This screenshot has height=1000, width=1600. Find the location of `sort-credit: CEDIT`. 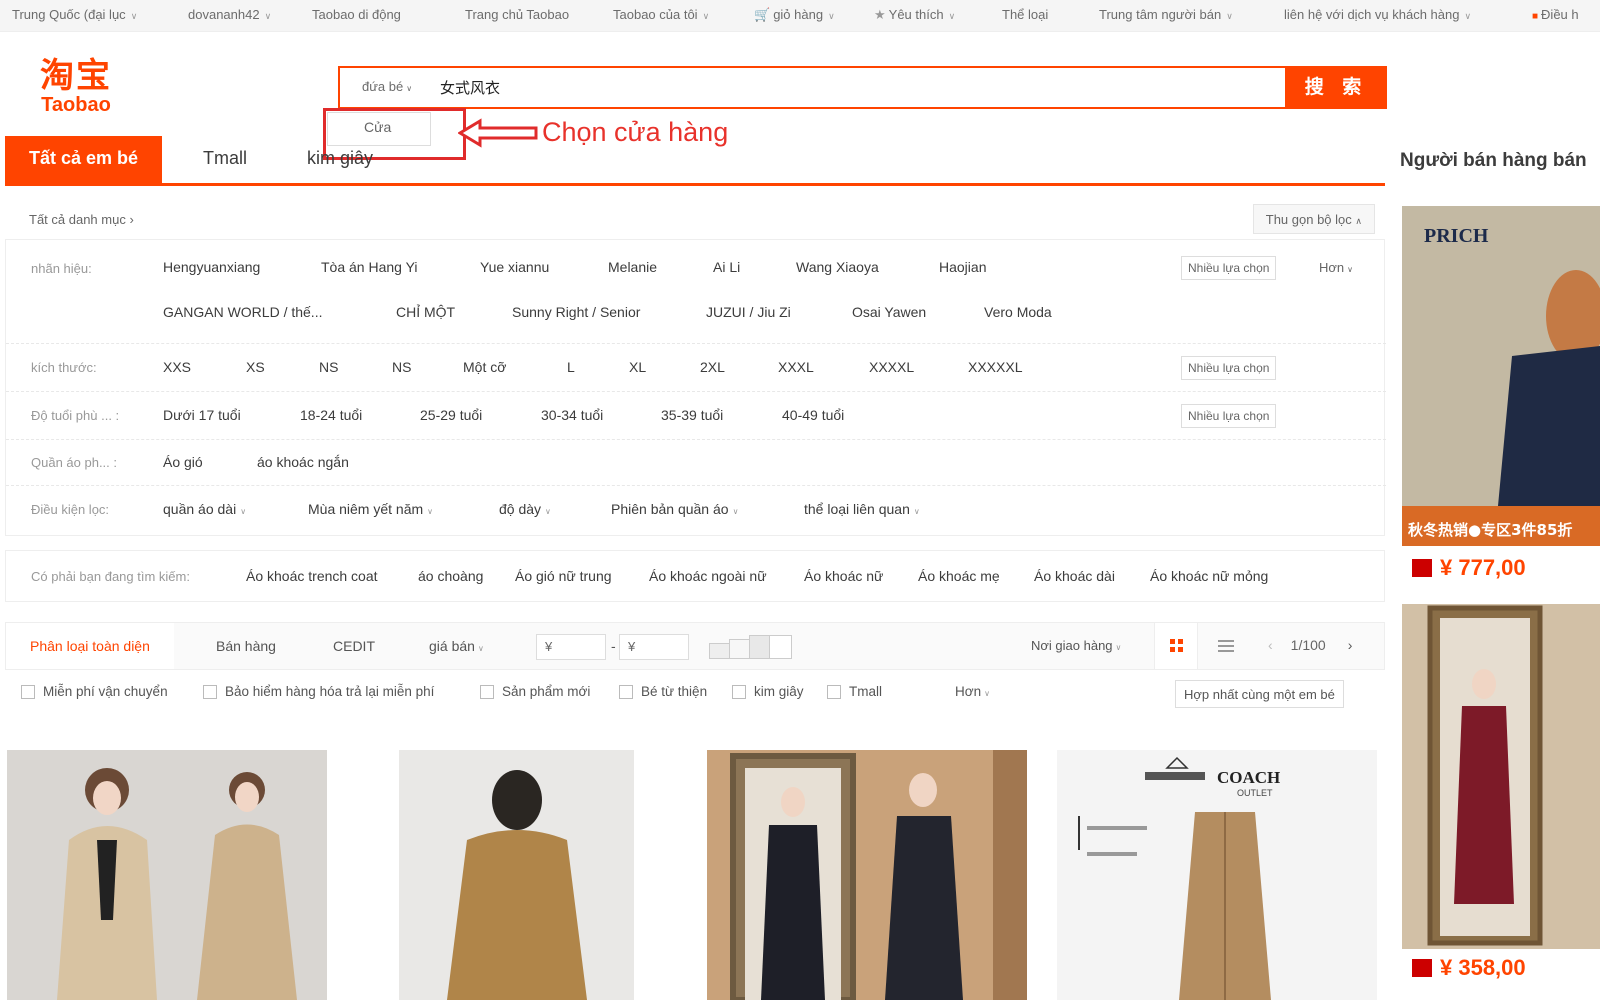

sort-credit: CEDIT is located at coordinates (354, 646).